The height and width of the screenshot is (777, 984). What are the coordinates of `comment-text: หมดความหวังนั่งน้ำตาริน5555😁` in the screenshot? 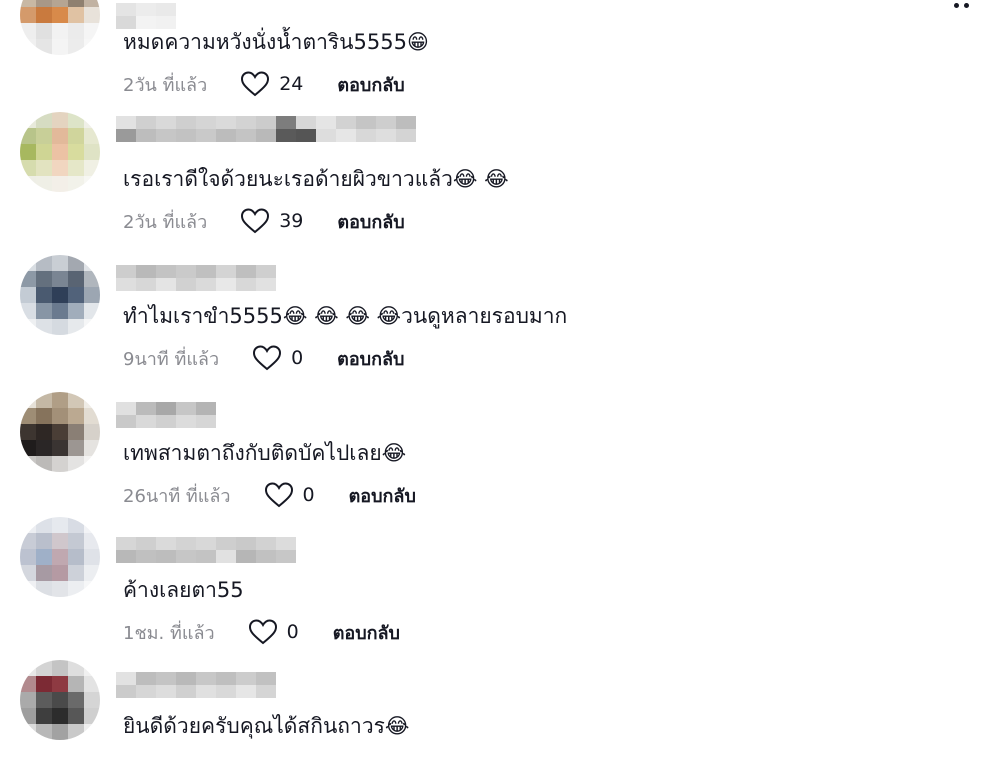 It's located at (276, 42).